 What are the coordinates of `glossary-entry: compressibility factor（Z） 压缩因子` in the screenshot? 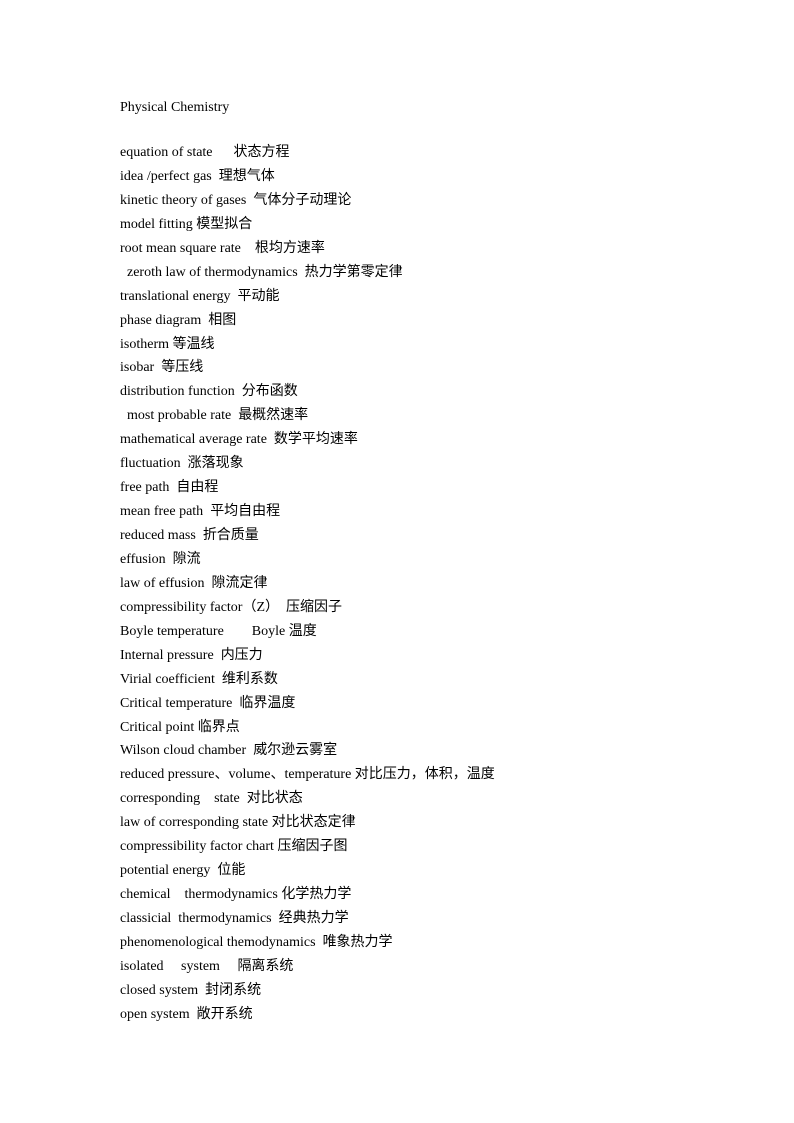 It's located at (307, 610).